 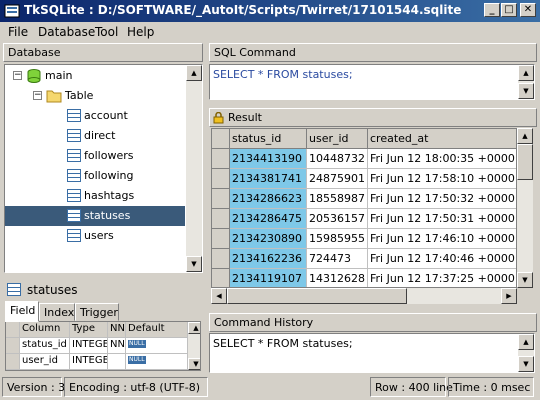 What do you see at coordinates (95, 76) in the screenshot?
I see `tree-node-main: − main` at bounding box center [95, 76].